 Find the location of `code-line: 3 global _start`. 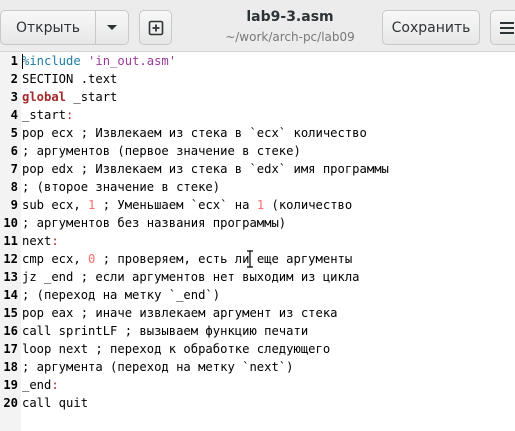

code-line: 3 global _start is located at coordinates (257, 97).